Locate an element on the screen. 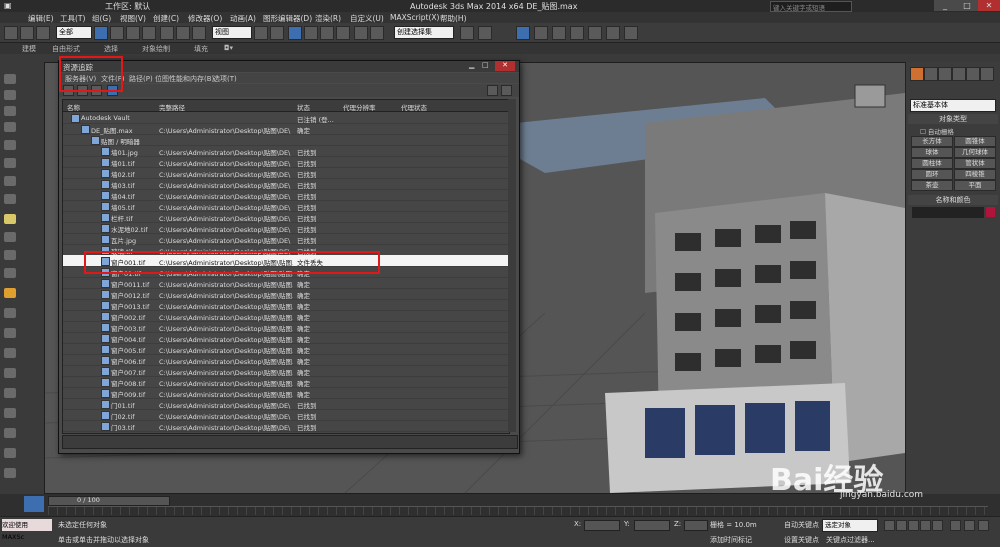 Image resolution: width=1000 pixels, height=547 pixels. spinner-snap-icon is located at coordinates (343, 33).